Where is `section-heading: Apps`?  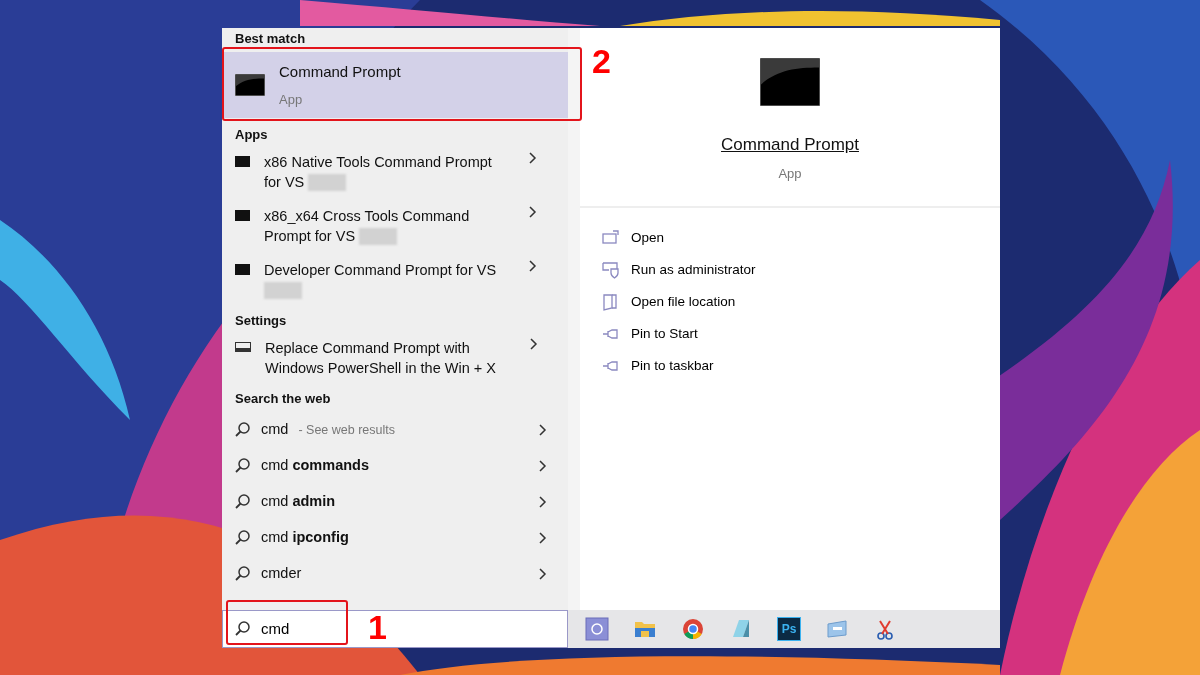 section-heading: Apps is located at coordinates (251, 135).